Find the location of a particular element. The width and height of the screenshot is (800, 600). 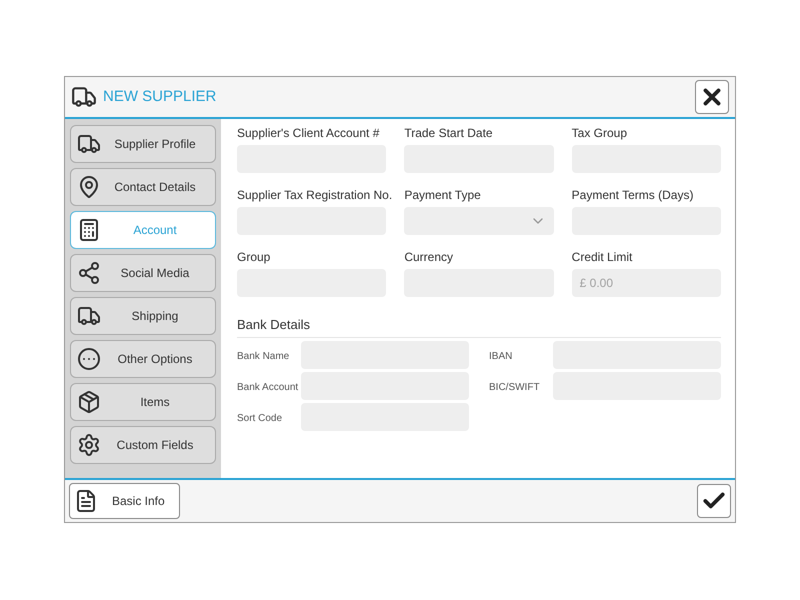

field-label: Group is located at coordinates (253, 257).